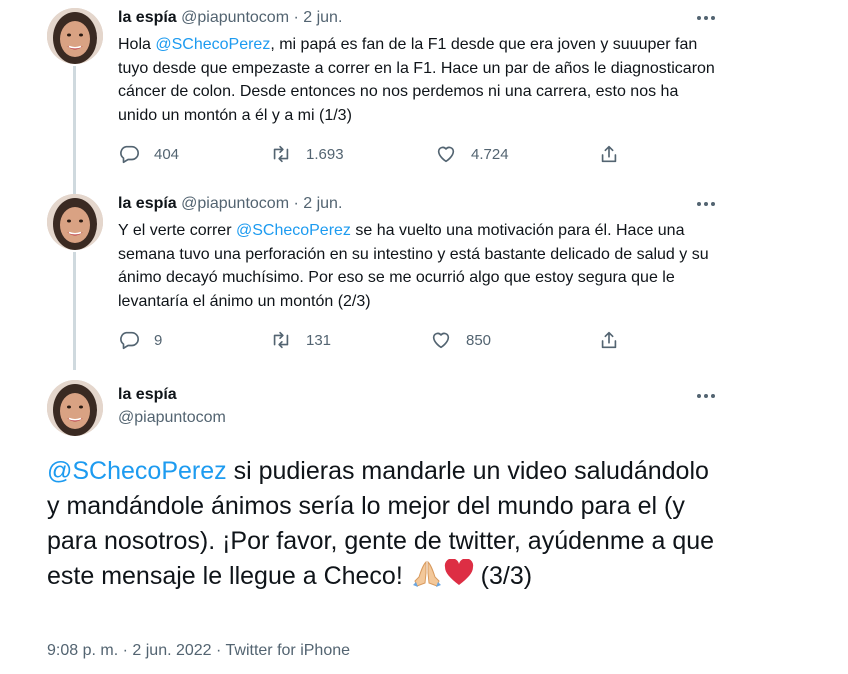  Describe the element at coordinates (171, 650) in the screenshot. I see `tweet-full-date: 2 jun. 2022` at that location.